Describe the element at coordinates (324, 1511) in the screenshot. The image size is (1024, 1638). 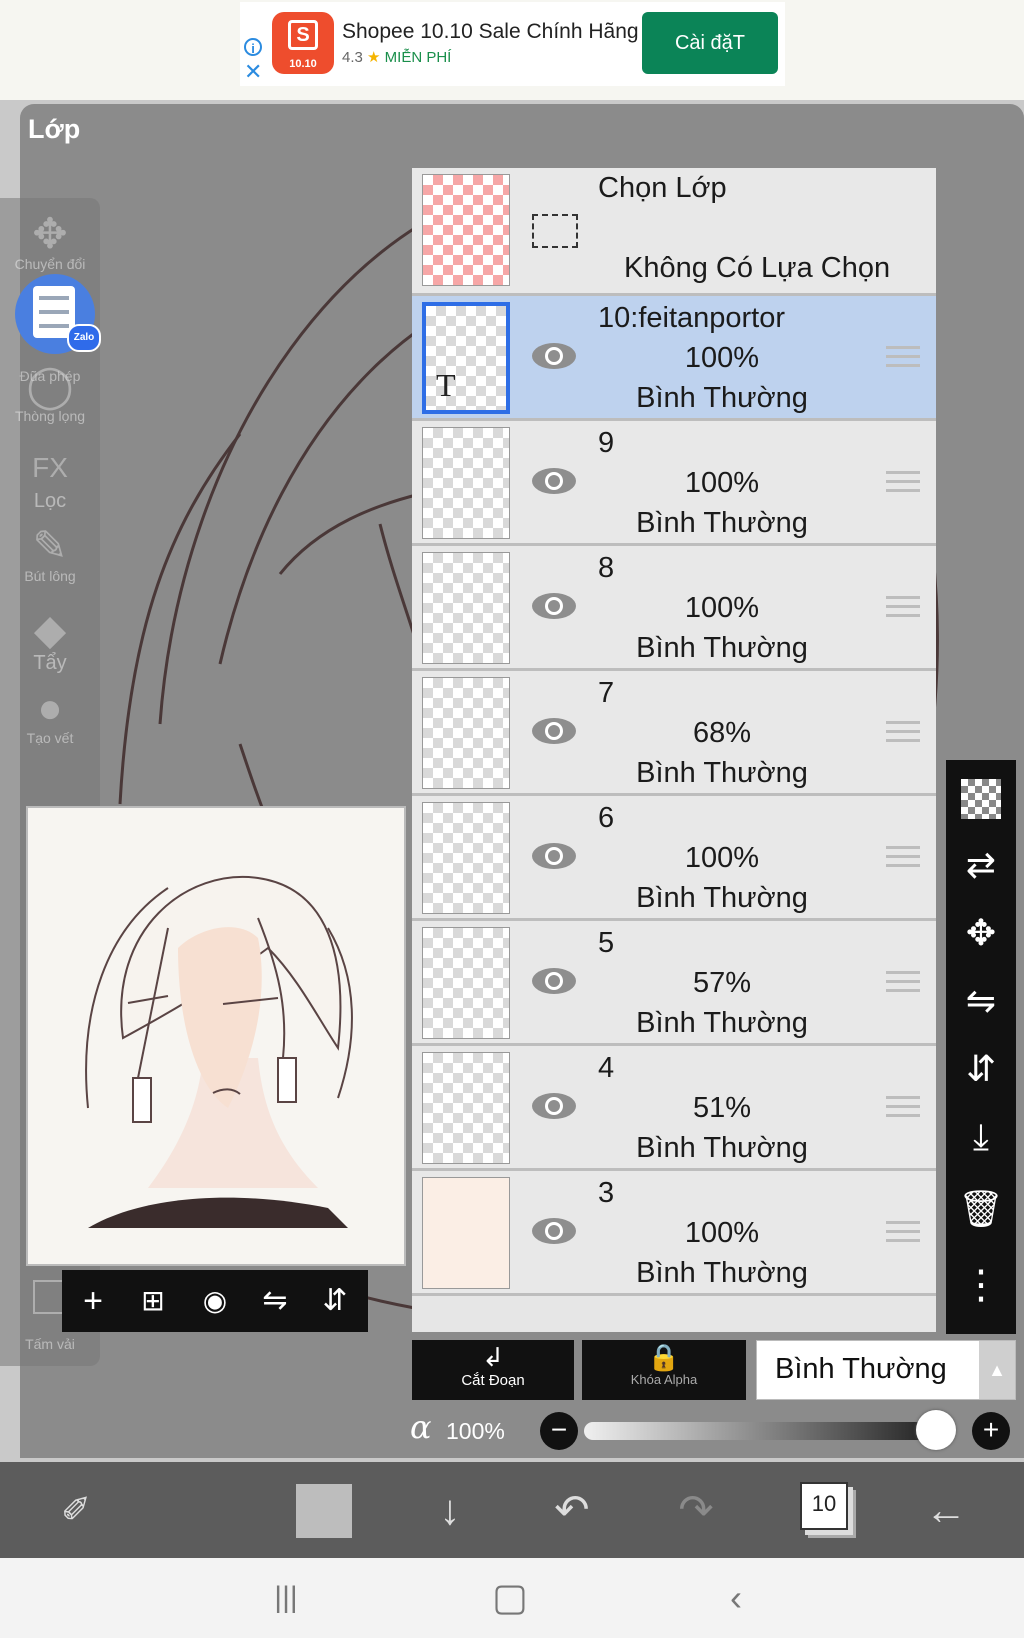
I see `current-color-swatch` at that location.